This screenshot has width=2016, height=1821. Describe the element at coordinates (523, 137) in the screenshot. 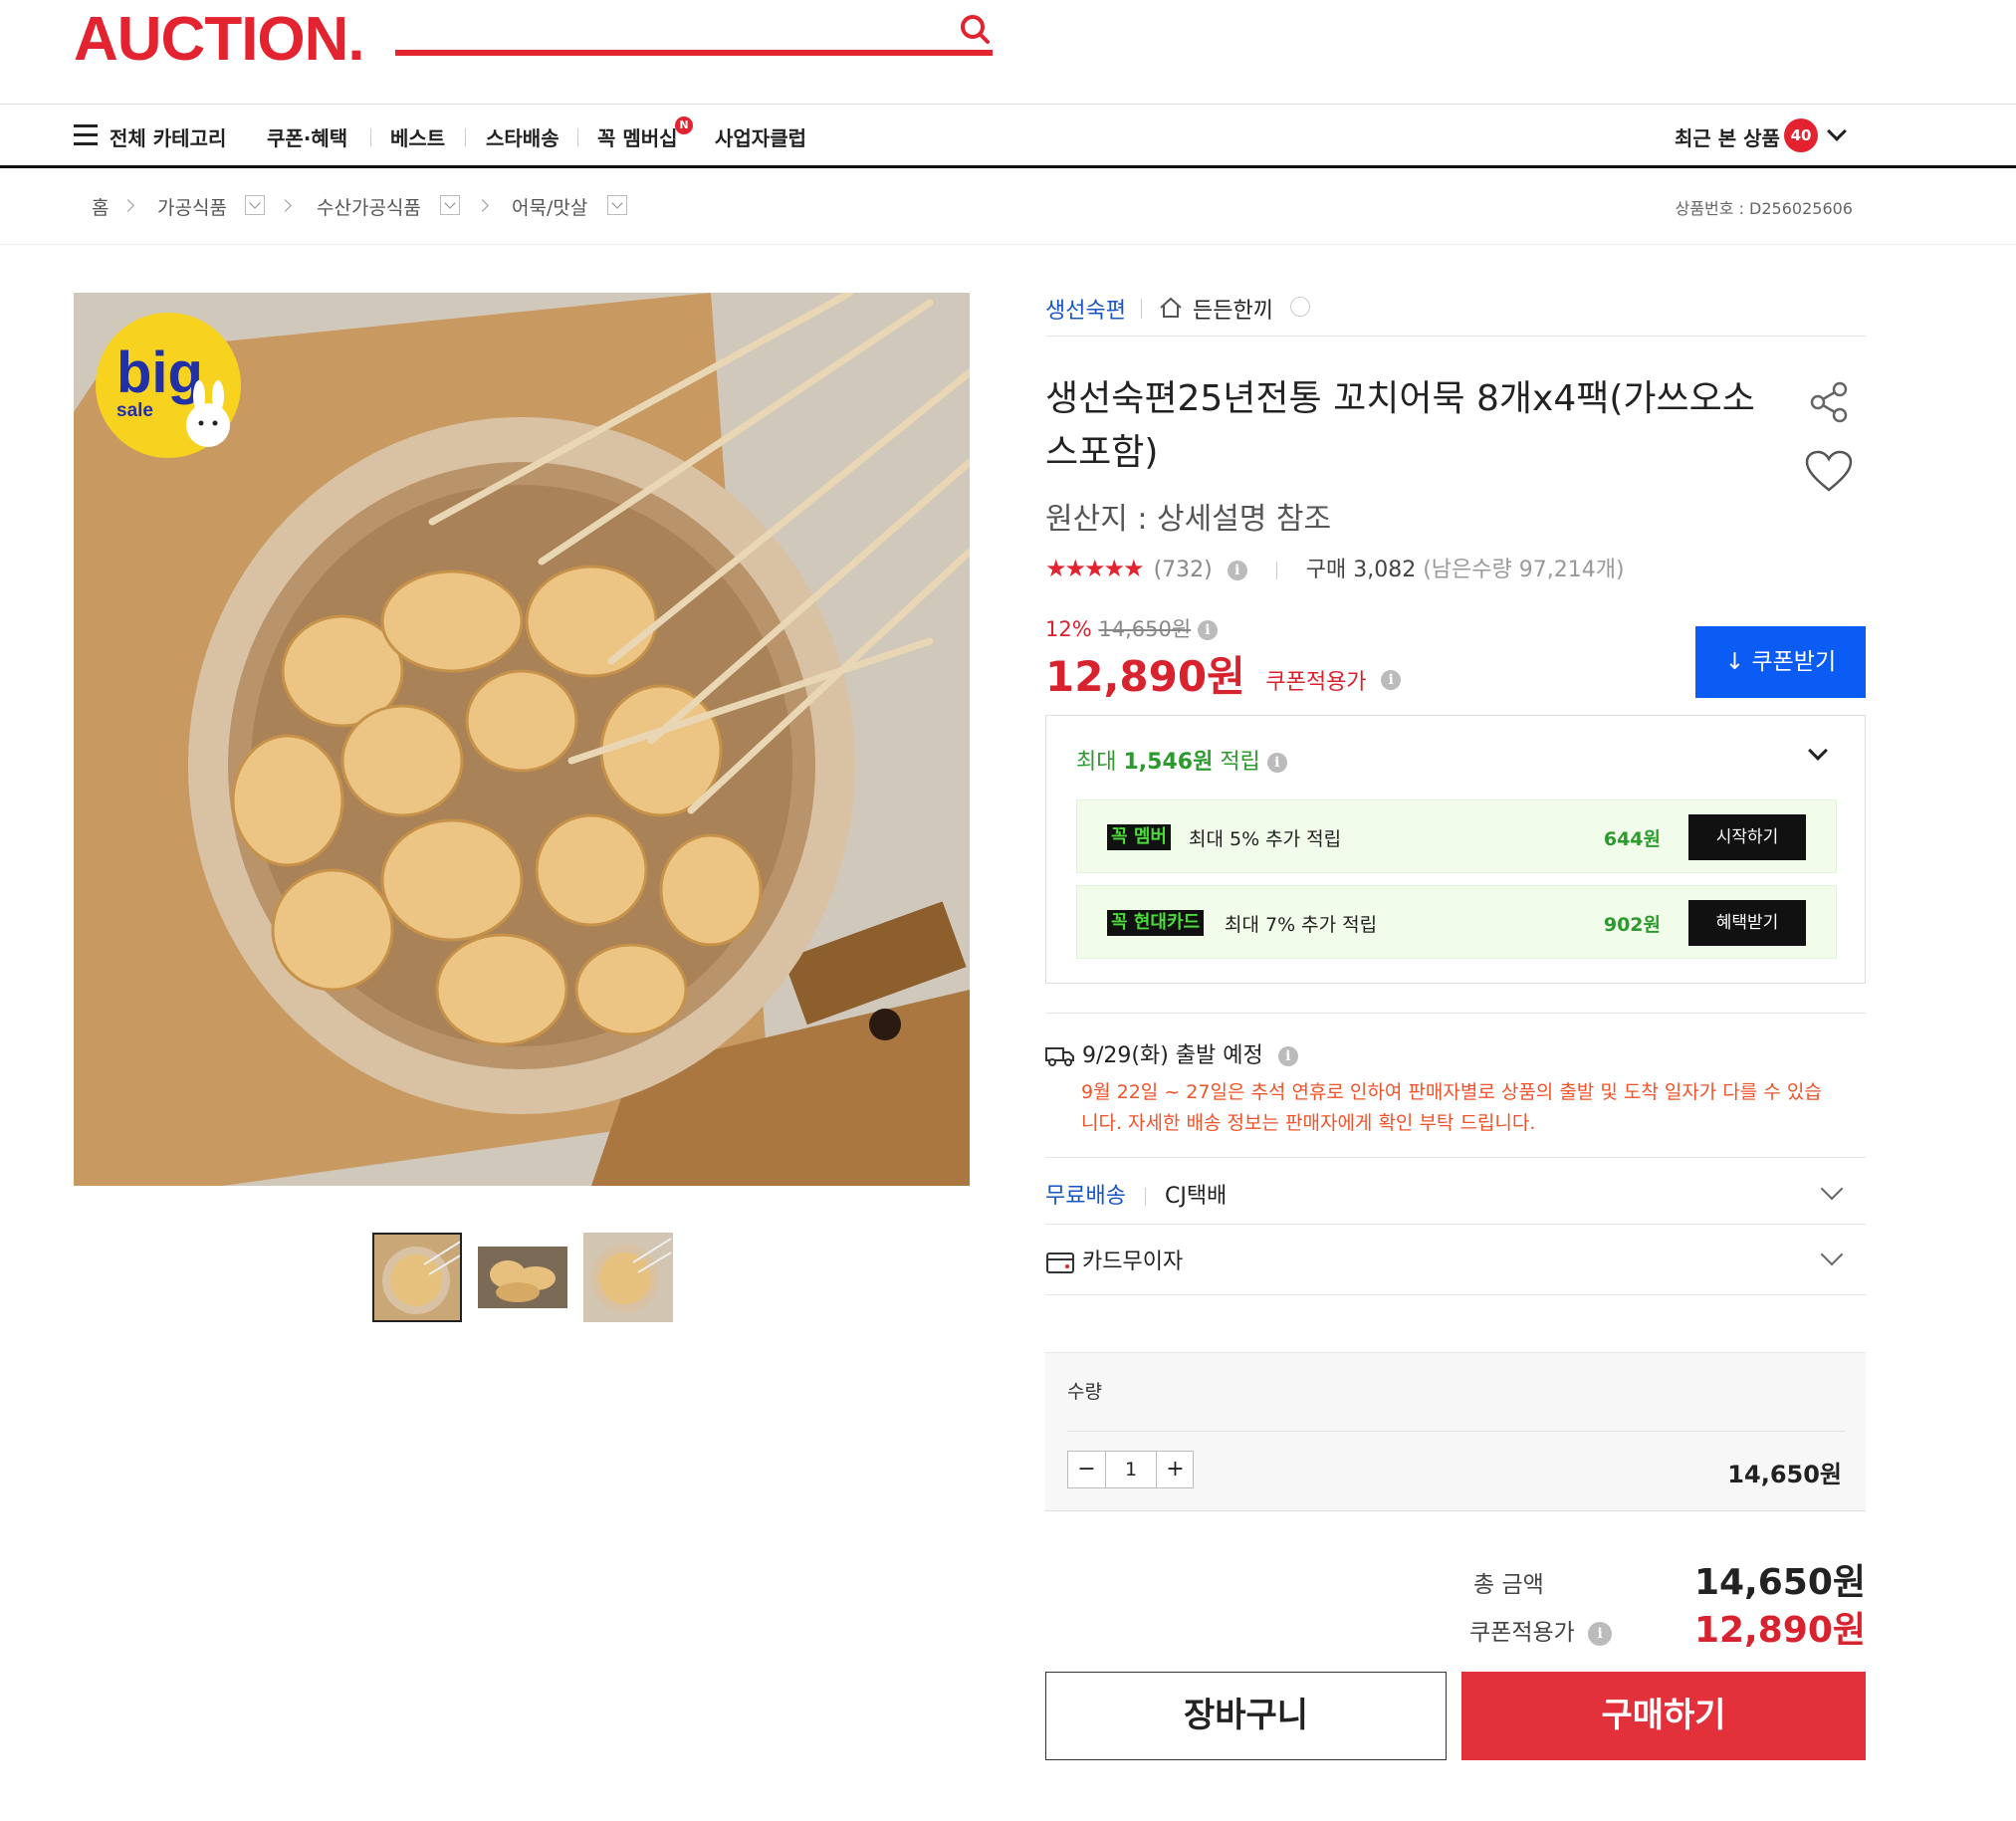

I see `nav-star-delivery: 스타배송` at that location.